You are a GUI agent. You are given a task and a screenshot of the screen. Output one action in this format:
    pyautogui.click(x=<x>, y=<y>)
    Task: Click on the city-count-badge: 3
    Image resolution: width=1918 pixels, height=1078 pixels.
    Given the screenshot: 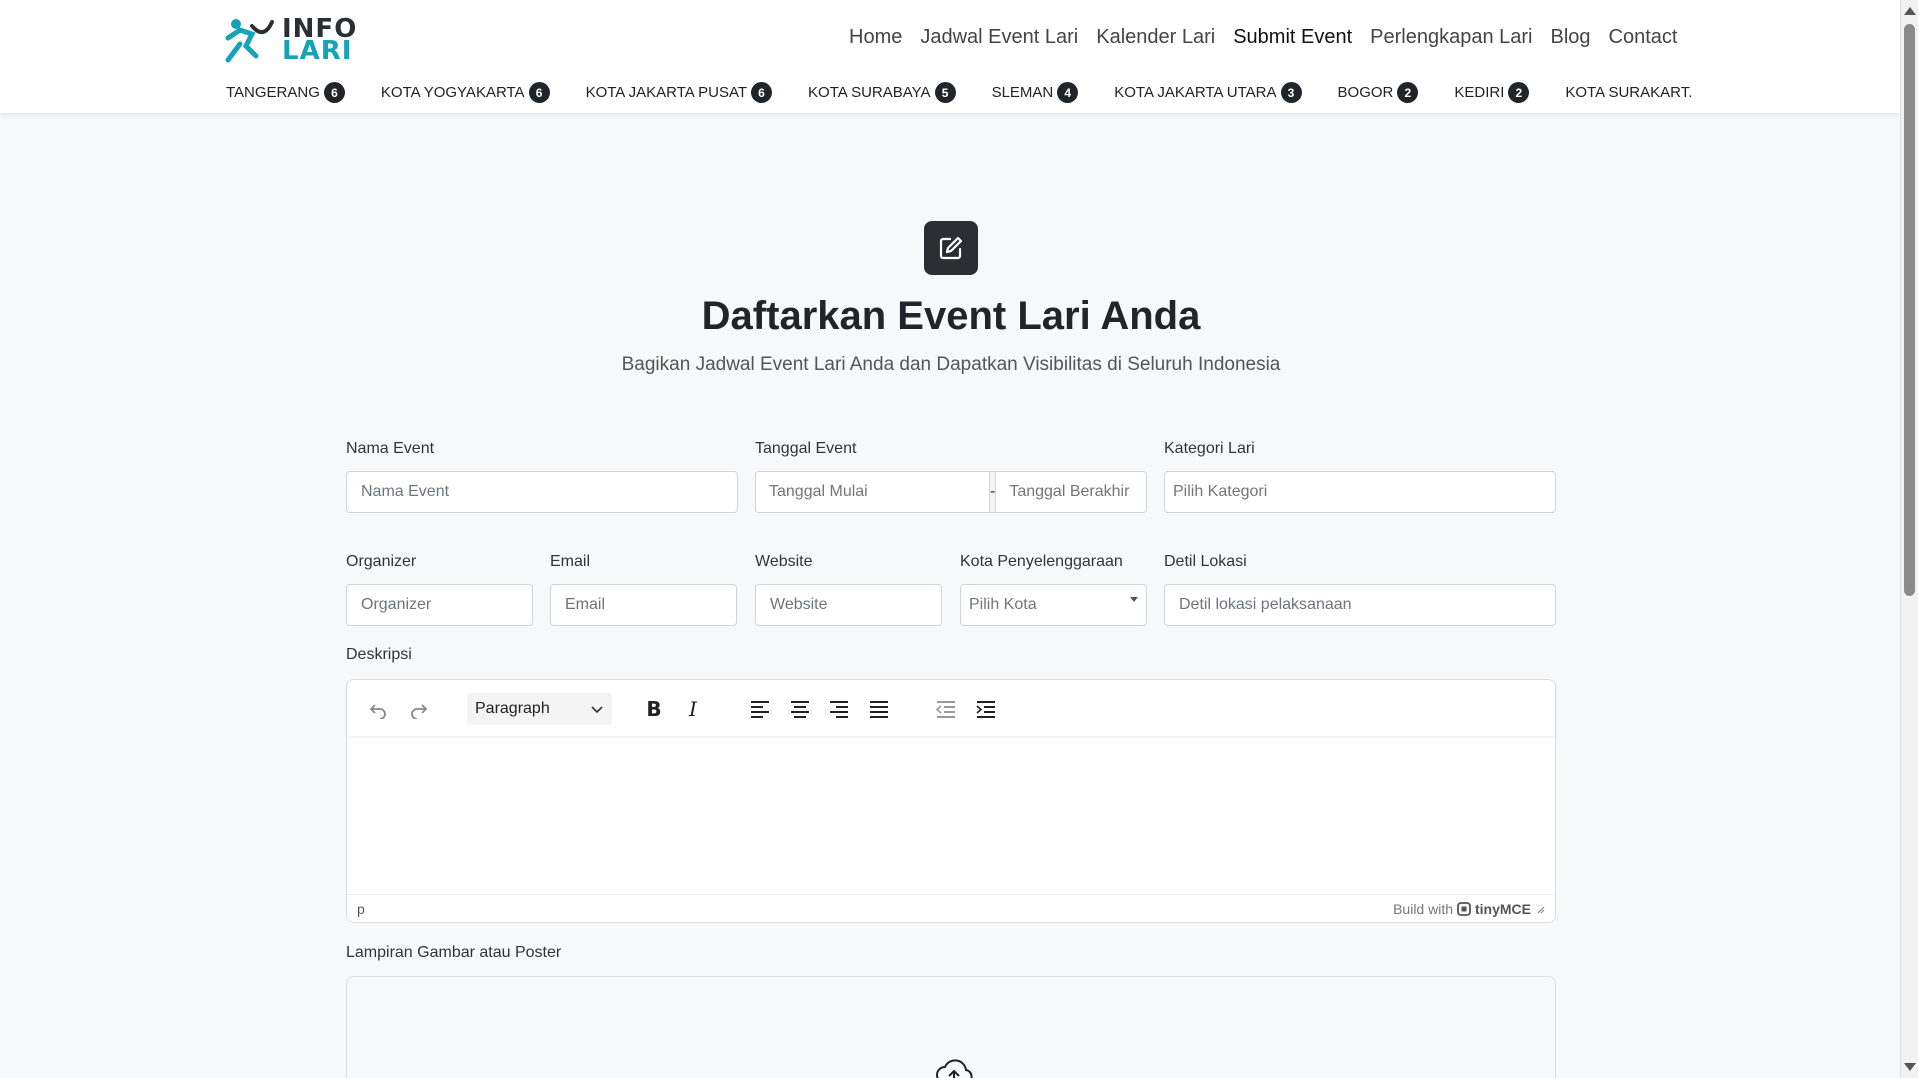 What is the action you would take?
    pyautogui.click(x=1291, y=92)
    